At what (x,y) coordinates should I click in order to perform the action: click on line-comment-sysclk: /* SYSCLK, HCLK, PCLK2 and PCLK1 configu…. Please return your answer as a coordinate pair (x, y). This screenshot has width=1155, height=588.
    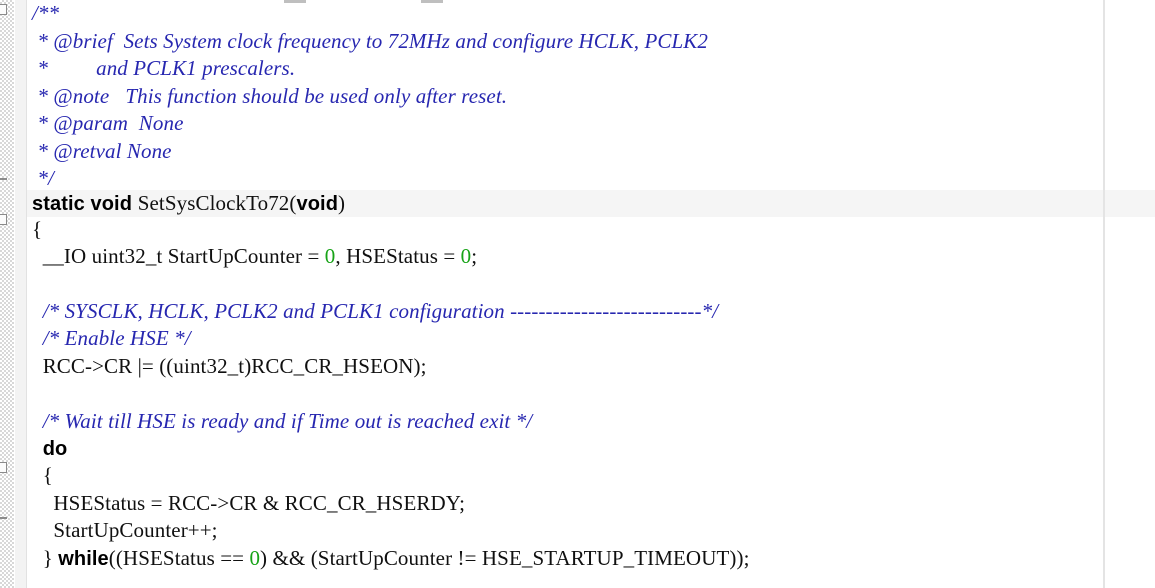
    Looking at the image, I should click on (591, 311).